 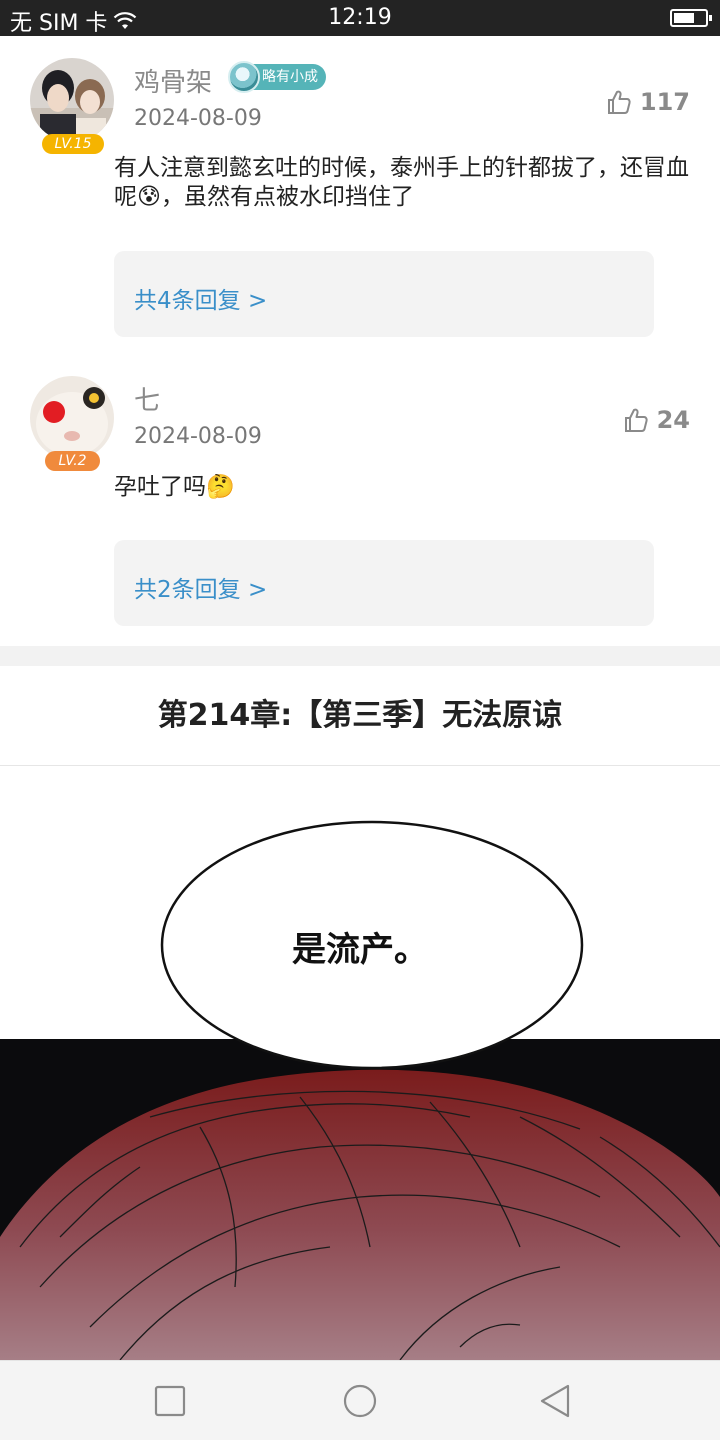 I want to click on square-icon, so click(x=170, y=1401).